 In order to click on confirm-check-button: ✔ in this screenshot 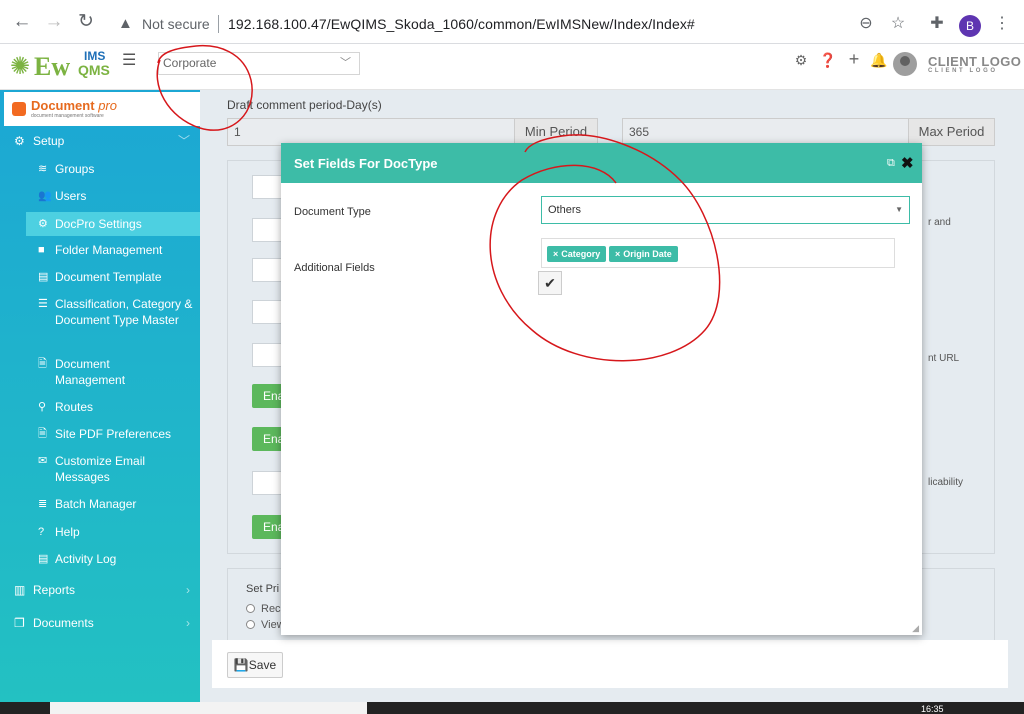, I will do `click(550, 283)`.